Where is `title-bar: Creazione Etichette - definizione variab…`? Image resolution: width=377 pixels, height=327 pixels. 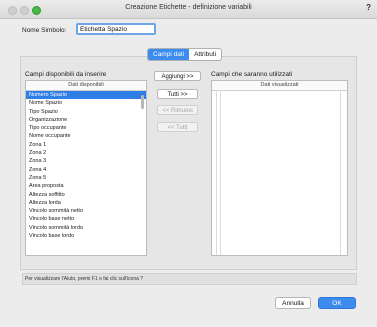 title-bar: Creazione Etichette - definizione variab… is located at coordinates (188, 9).